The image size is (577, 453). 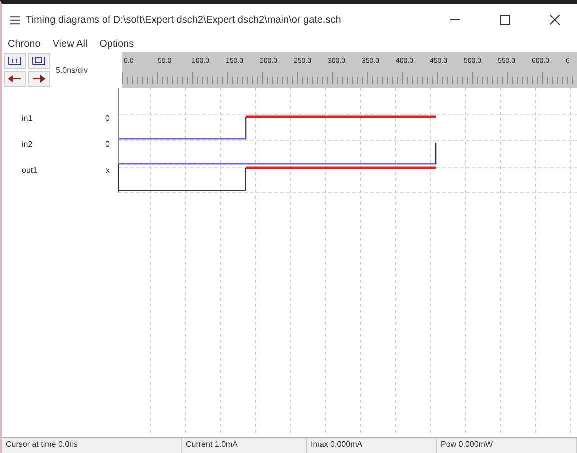 I want to click on zoom-in-button, so click(x=15, y=61).